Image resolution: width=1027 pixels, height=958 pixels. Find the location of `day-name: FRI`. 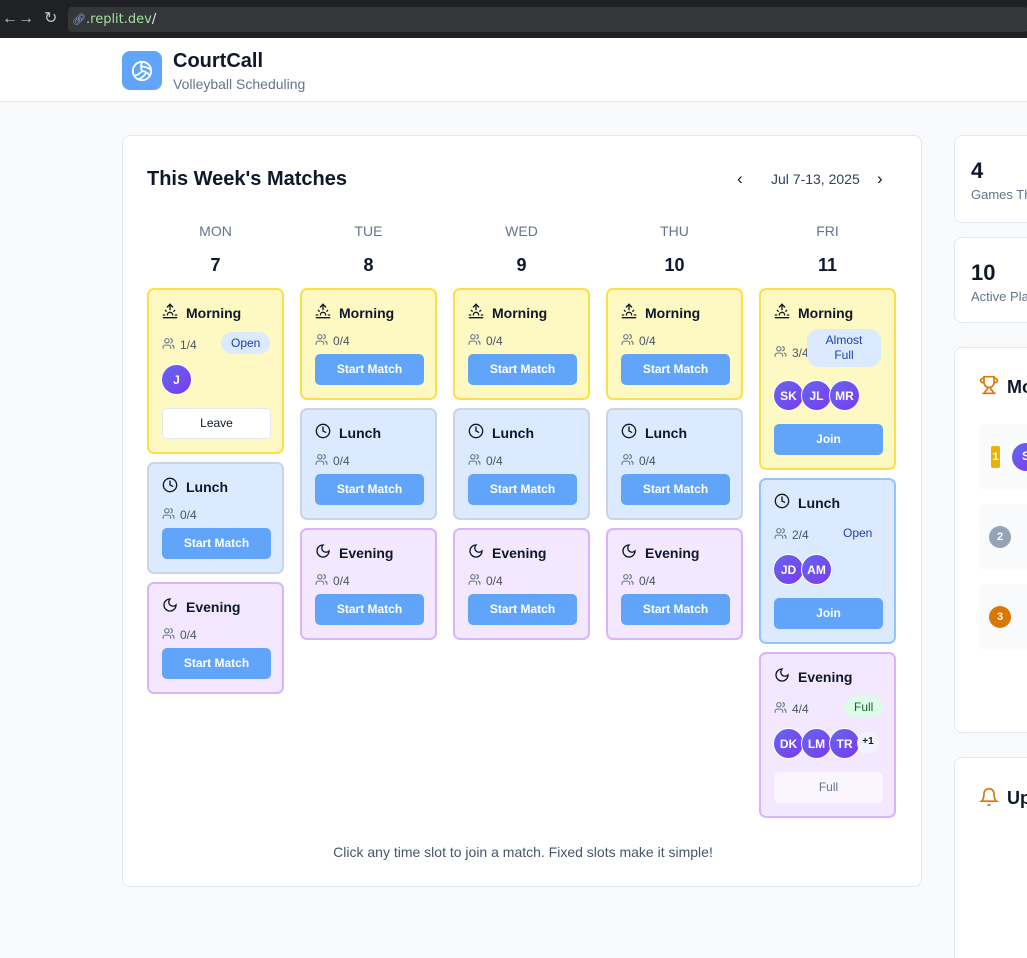

day-name: FRI is located at coordinates (827, 231).